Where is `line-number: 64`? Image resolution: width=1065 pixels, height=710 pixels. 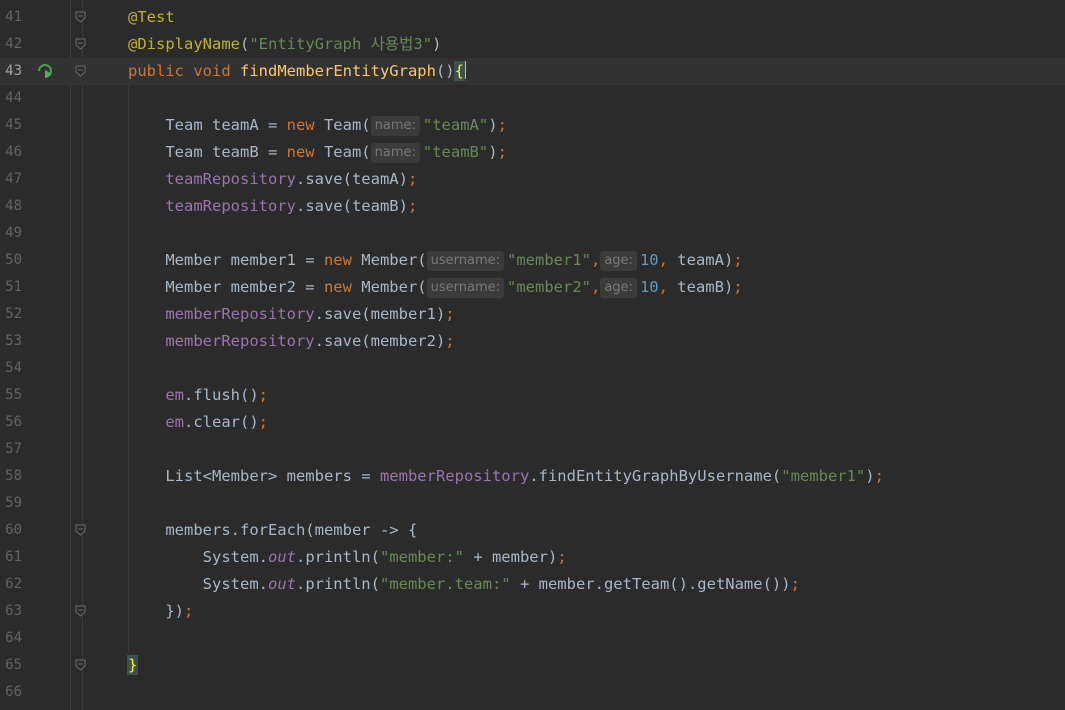 line-number: 64 is located at coordinates (11, 638).